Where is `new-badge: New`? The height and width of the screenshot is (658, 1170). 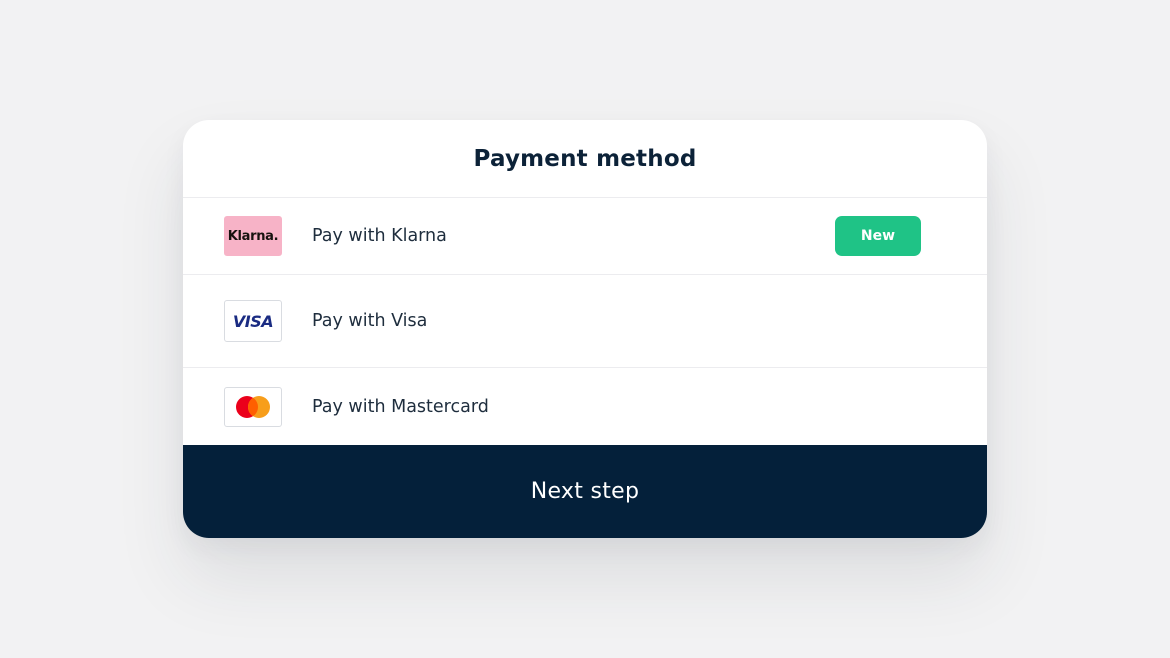
new-badge: New is located at coordinates (878, 236).